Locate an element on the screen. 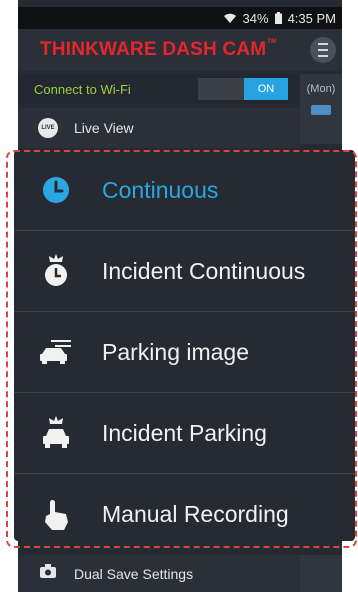 The width and height of the screenshot is (358, 592). trademark-mark: TM is located at coordinates (272, 42).